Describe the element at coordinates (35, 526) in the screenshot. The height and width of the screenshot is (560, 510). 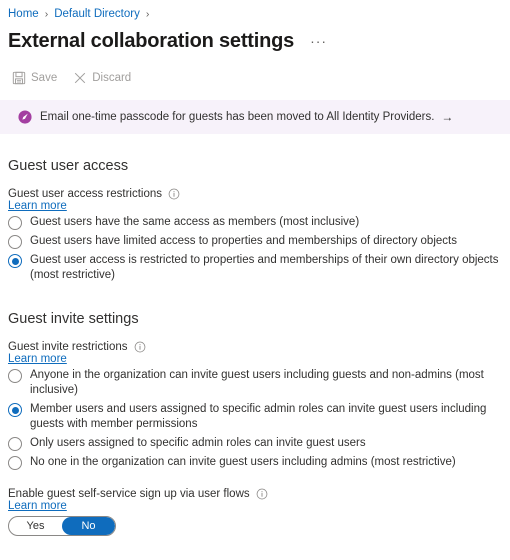
I see `toggle-option-yes: Yes` at that location.